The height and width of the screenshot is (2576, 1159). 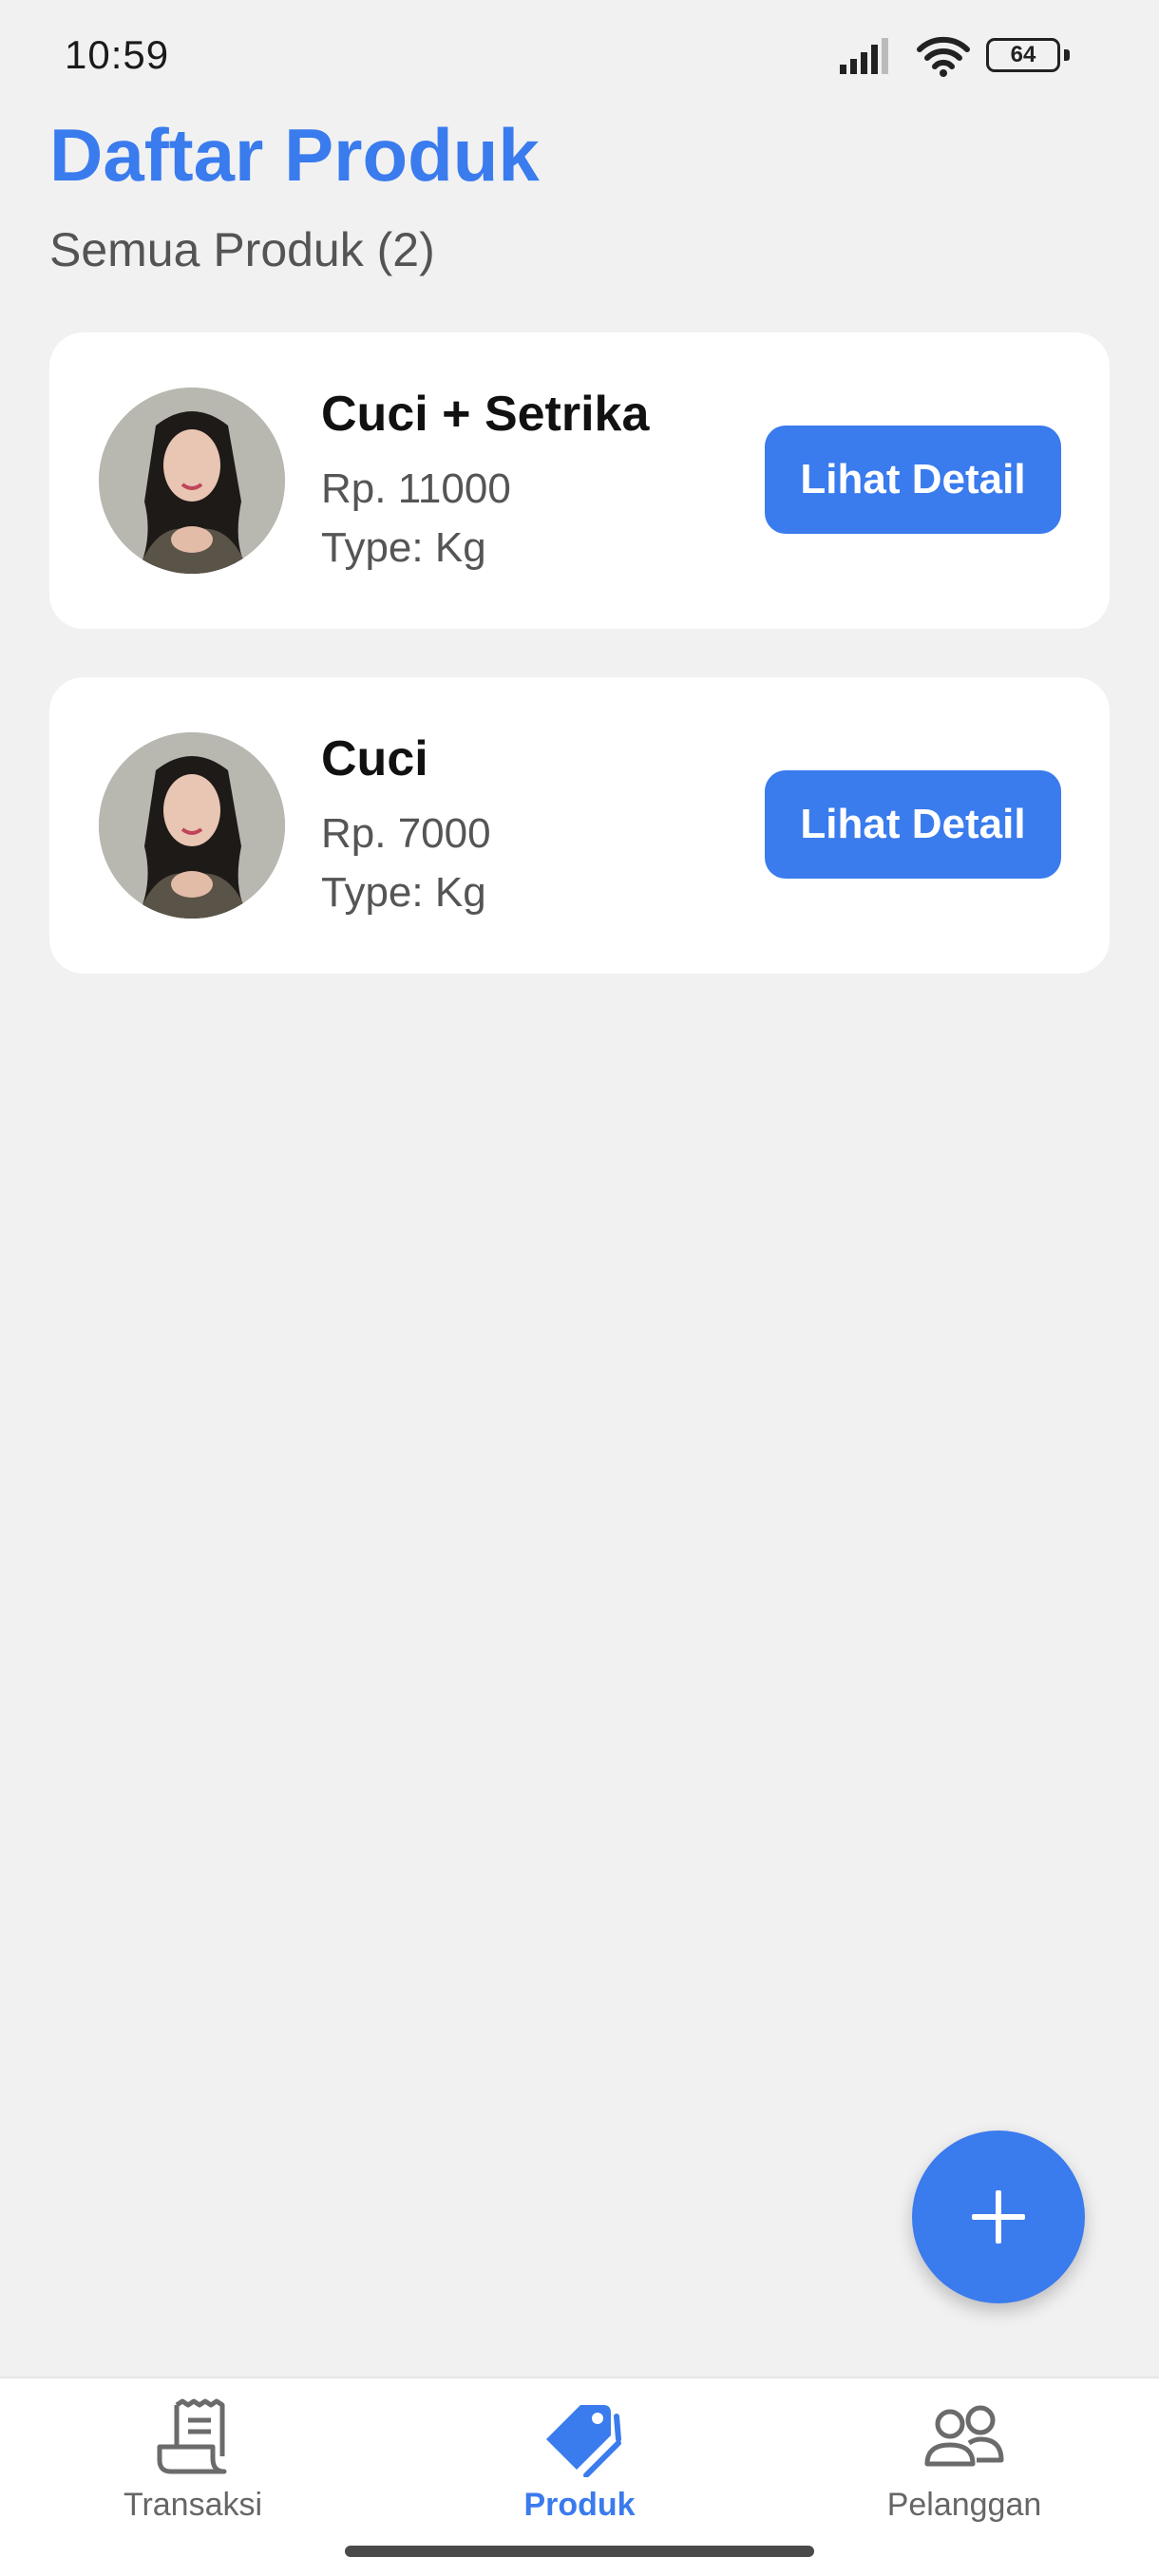 What do you see at coordinates (294, 155) in the screenshot?
I see `page-title: Daftar Produk` at bounding box center [294, 155].